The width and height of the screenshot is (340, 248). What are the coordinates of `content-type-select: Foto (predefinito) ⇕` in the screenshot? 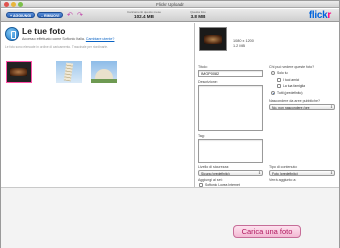 It's located at (302, 173).